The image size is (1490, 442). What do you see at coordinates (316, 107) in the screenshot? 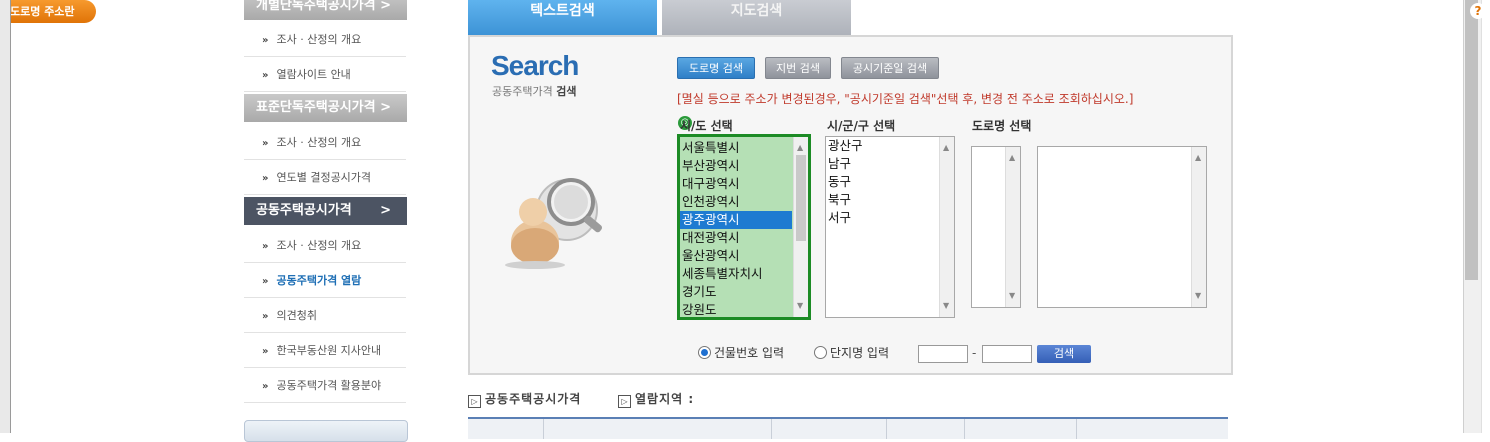
I see `sidebar-section-label: 표준단독주택공시가격` at bounding box center [316, 107].